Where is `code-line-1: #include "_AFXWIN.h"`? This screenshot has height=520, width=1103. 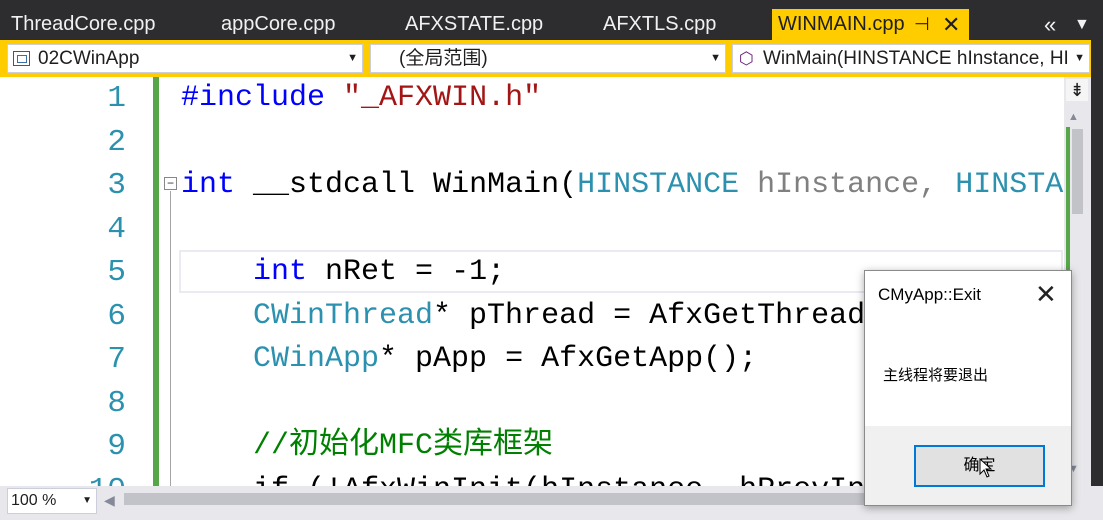 code-line-1: #include "_AFXWIN.h" is located at coordinates (361, 98).